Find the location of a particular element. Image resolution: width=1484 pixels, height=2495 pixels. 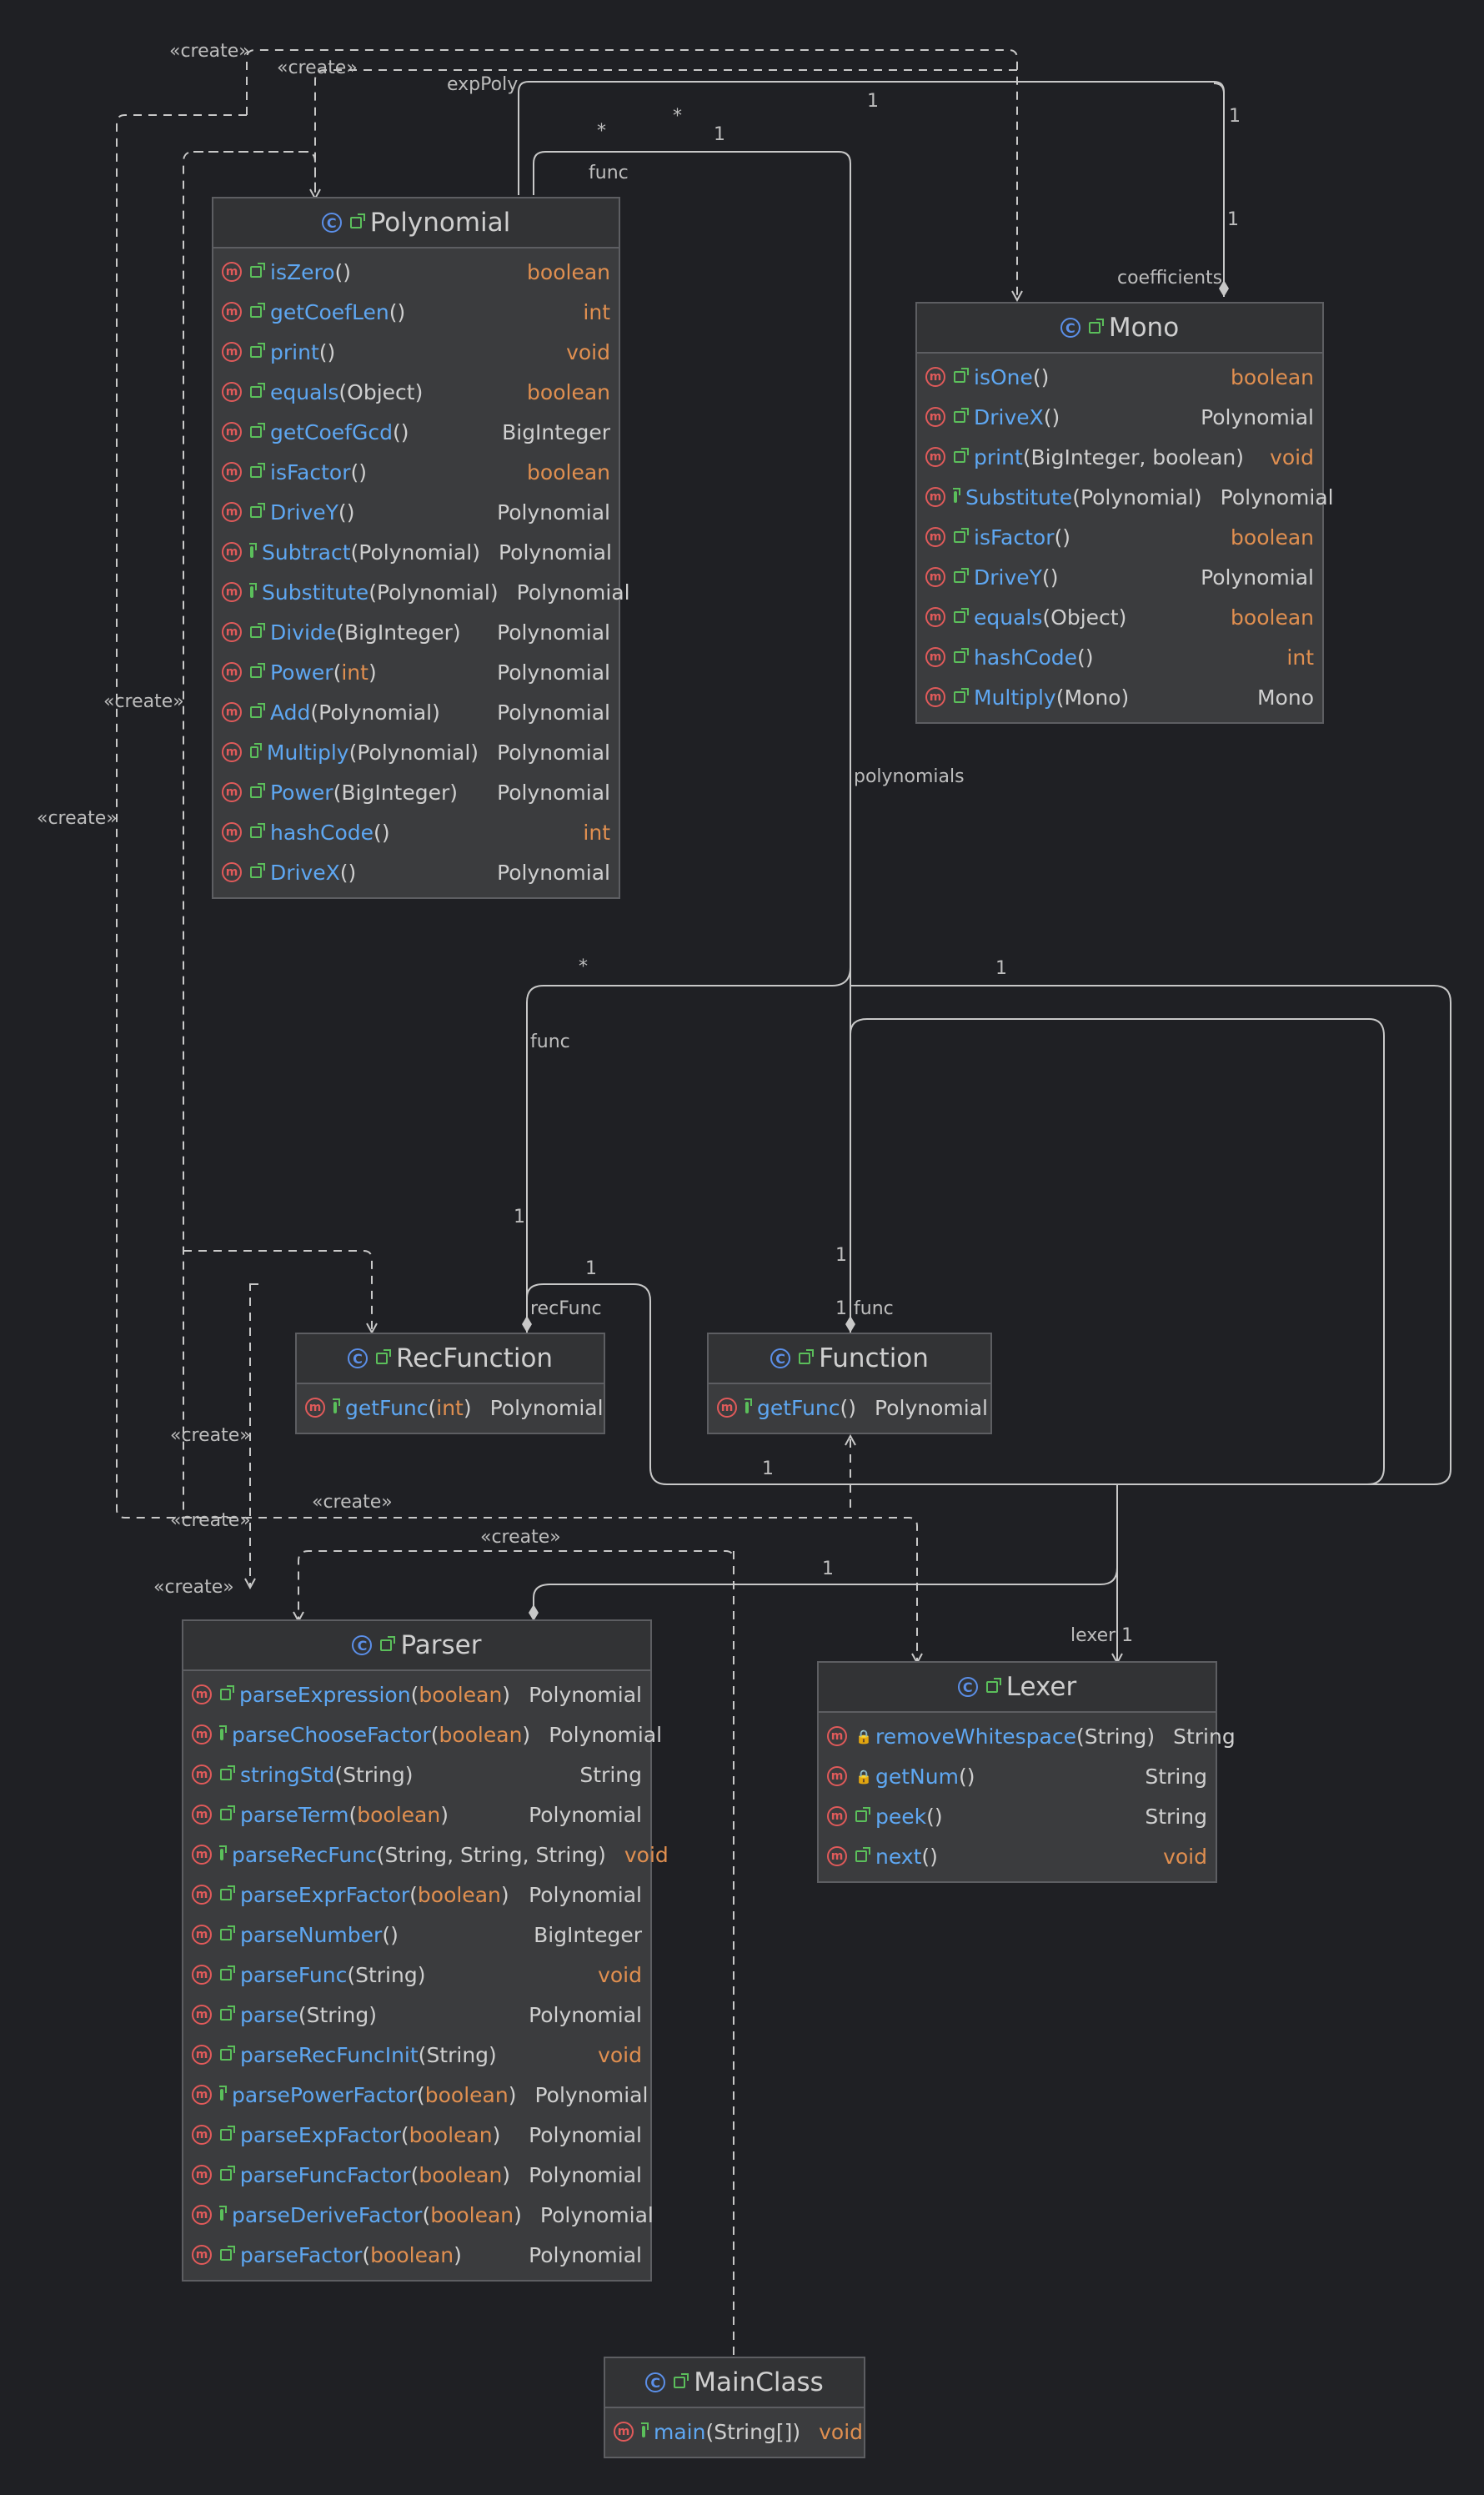

class-mainclass: C MainClass m main(String[]) void is located at coordinates (734, 2407).